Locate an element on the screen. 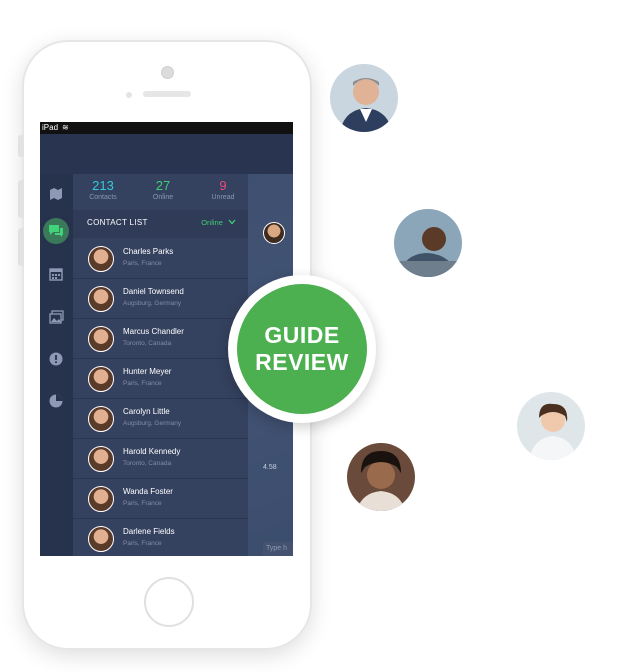 The height and width of the screenshot is (672, 635). photos-icon is located at coordinates (56, 317).